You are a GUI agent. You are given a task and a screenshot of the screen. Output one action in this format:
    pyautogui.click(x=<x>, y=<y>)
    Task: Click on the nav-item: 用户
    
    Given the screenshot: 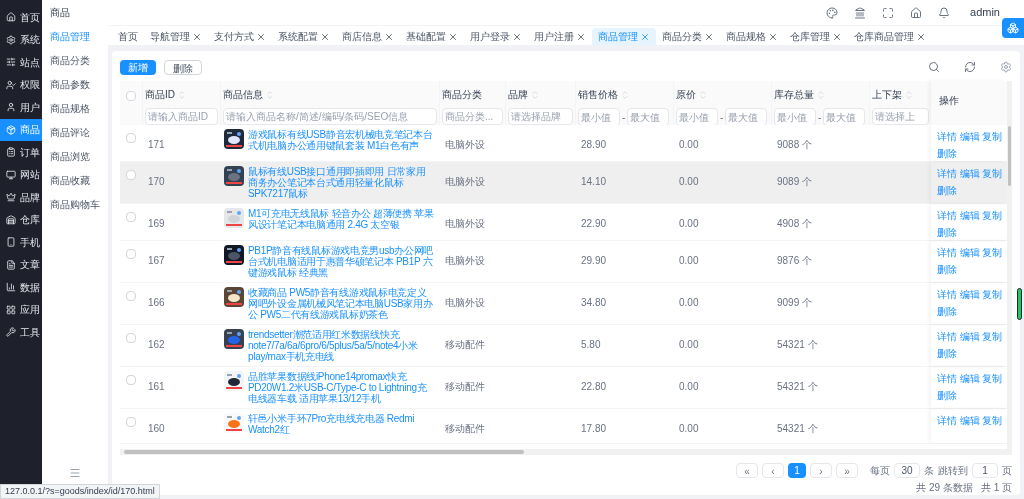 What is the action you would take?
    pyautogui.click(x=21, y=107)
    